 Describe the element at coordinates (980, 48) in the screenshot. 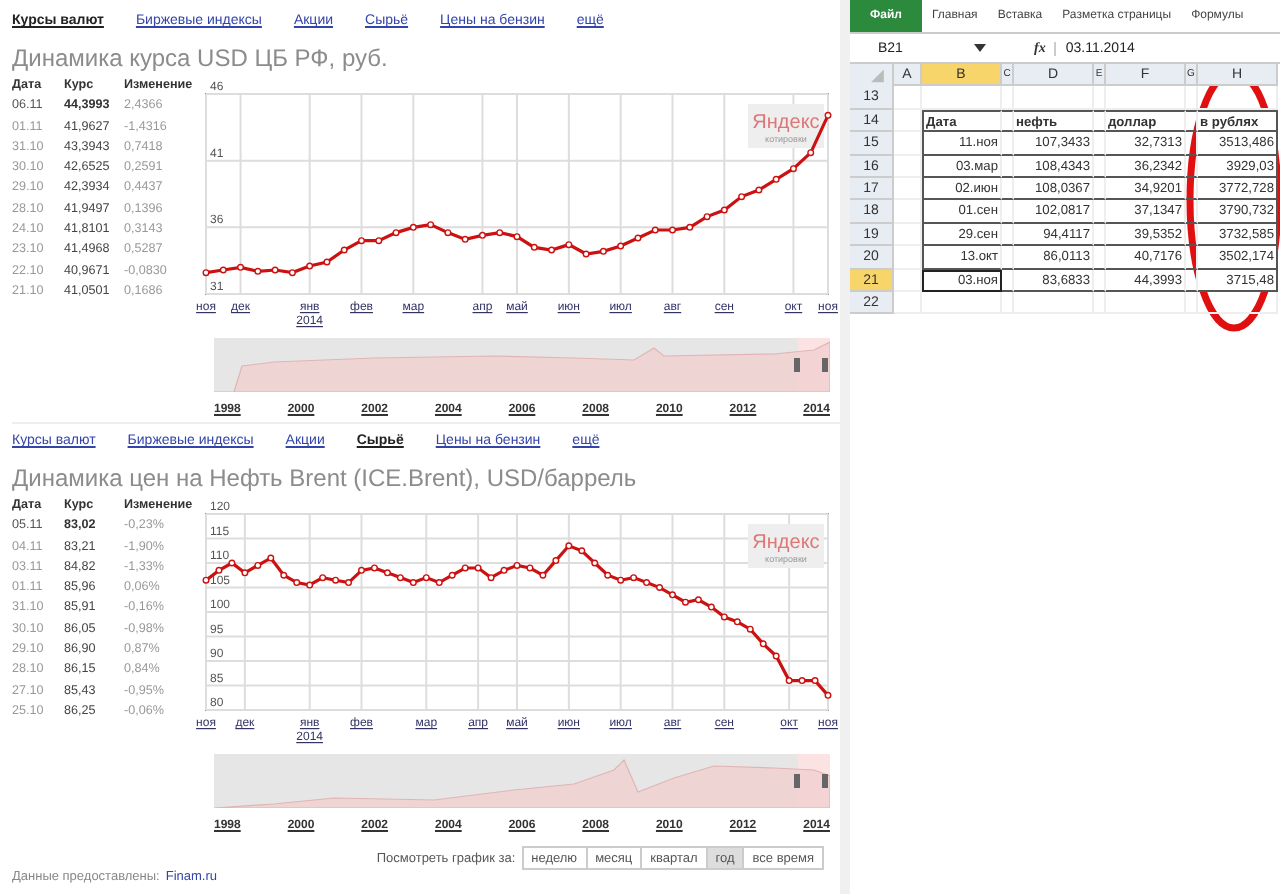

I see `caret-icon` at that location.